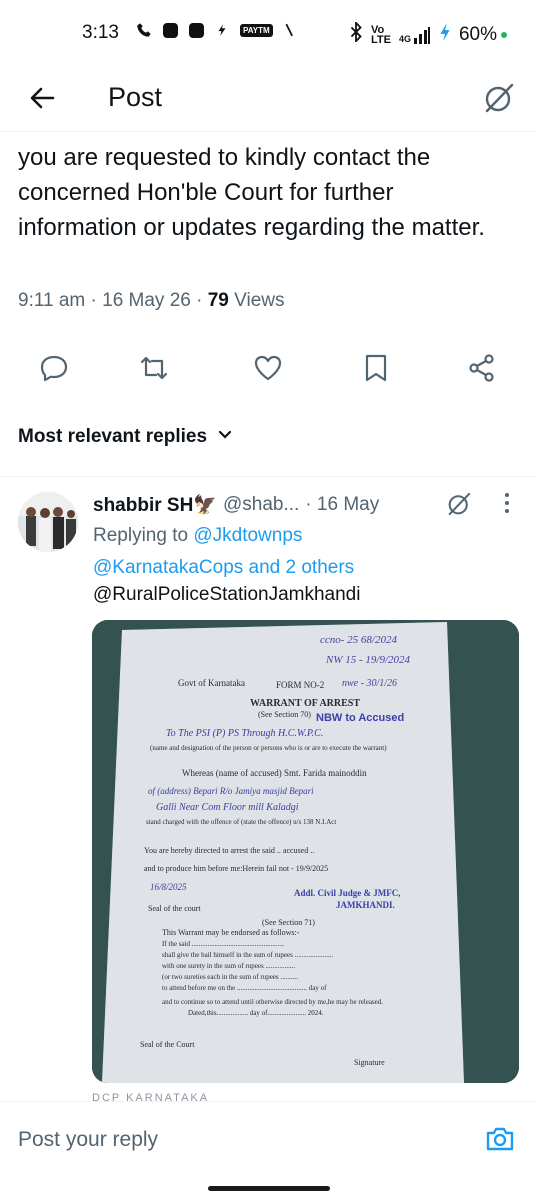 Image resolution: width=537 pixels, height=1199 pixels. Describe the element at coordinates (154, 368) in the screenshot. I see `repost-icon` at that location.